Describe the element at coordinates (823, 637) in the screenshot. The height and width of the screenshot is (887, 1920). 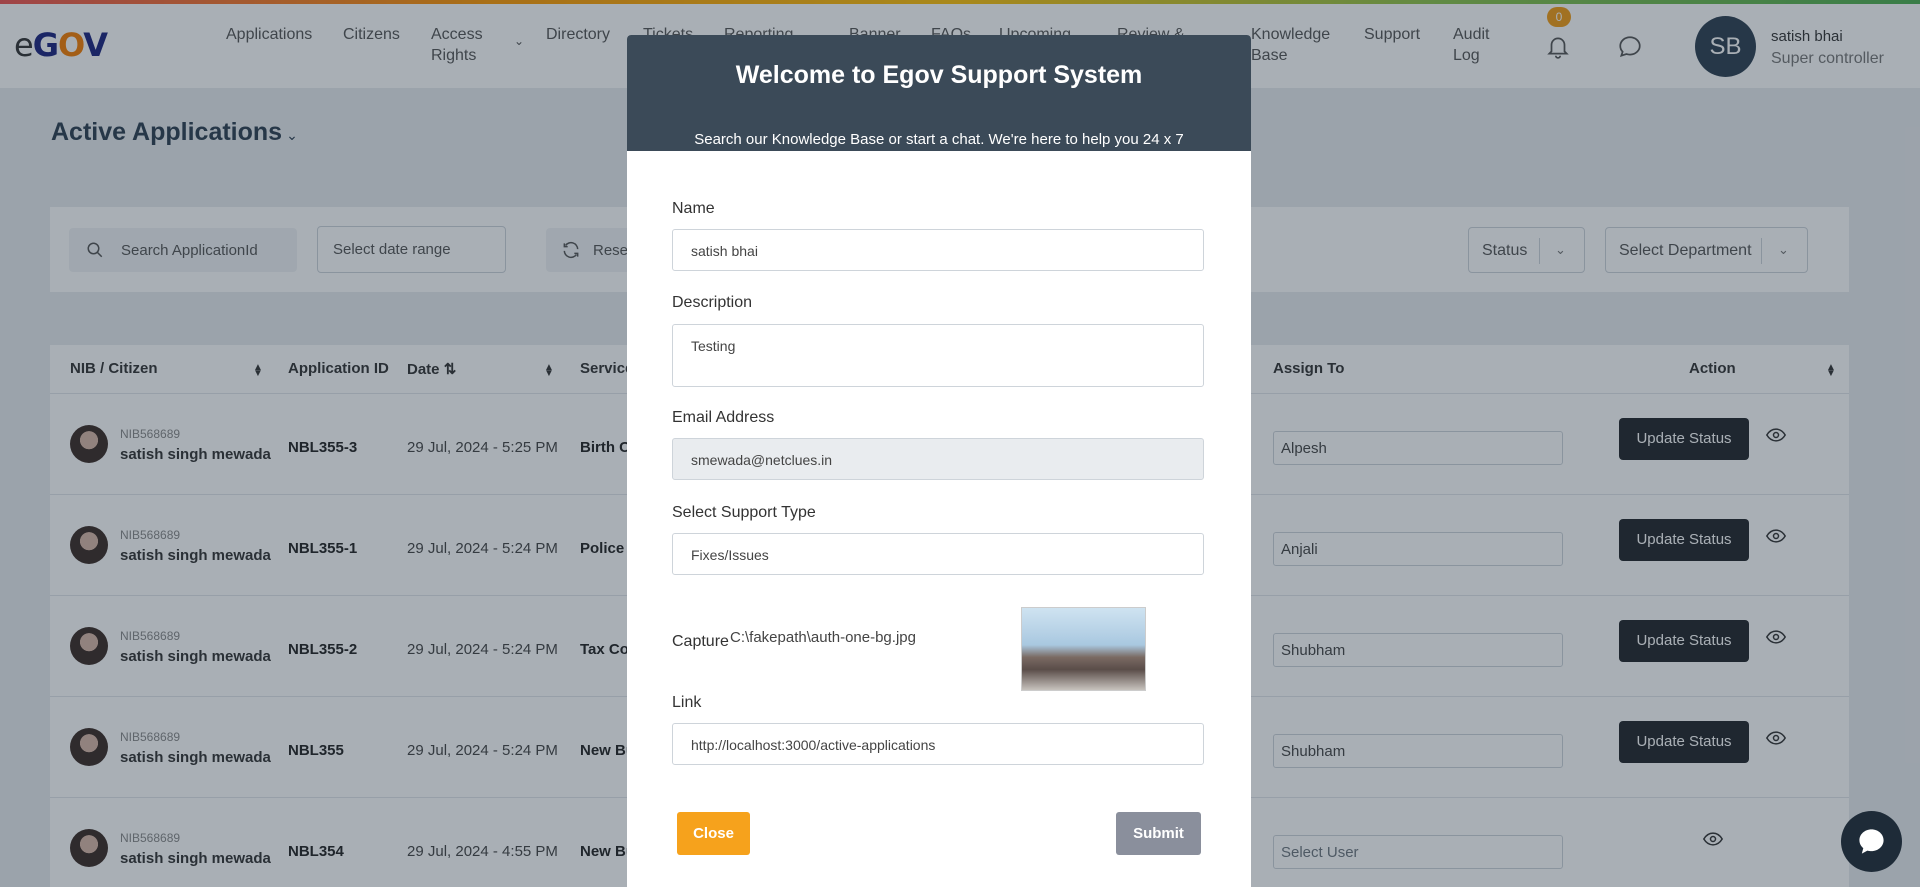
I see `capture-file-input: C:\fakepath\auth-one-bg.jpg` at that location.